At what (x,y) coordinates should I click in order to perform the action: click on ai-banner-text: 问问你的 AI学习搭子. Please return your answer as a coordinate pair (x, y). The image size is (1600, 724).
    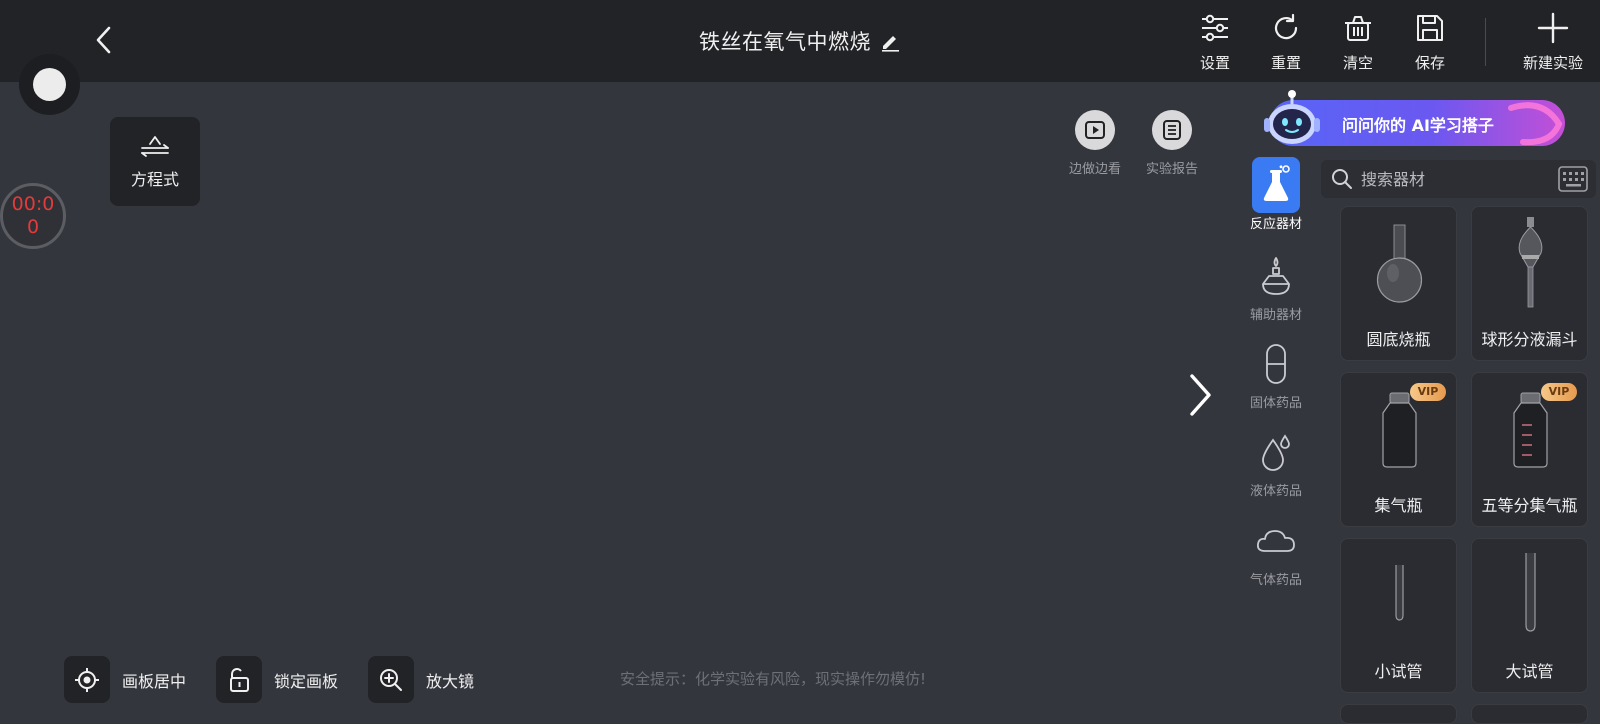
    Looking at the image, I should click on (1418, 125).